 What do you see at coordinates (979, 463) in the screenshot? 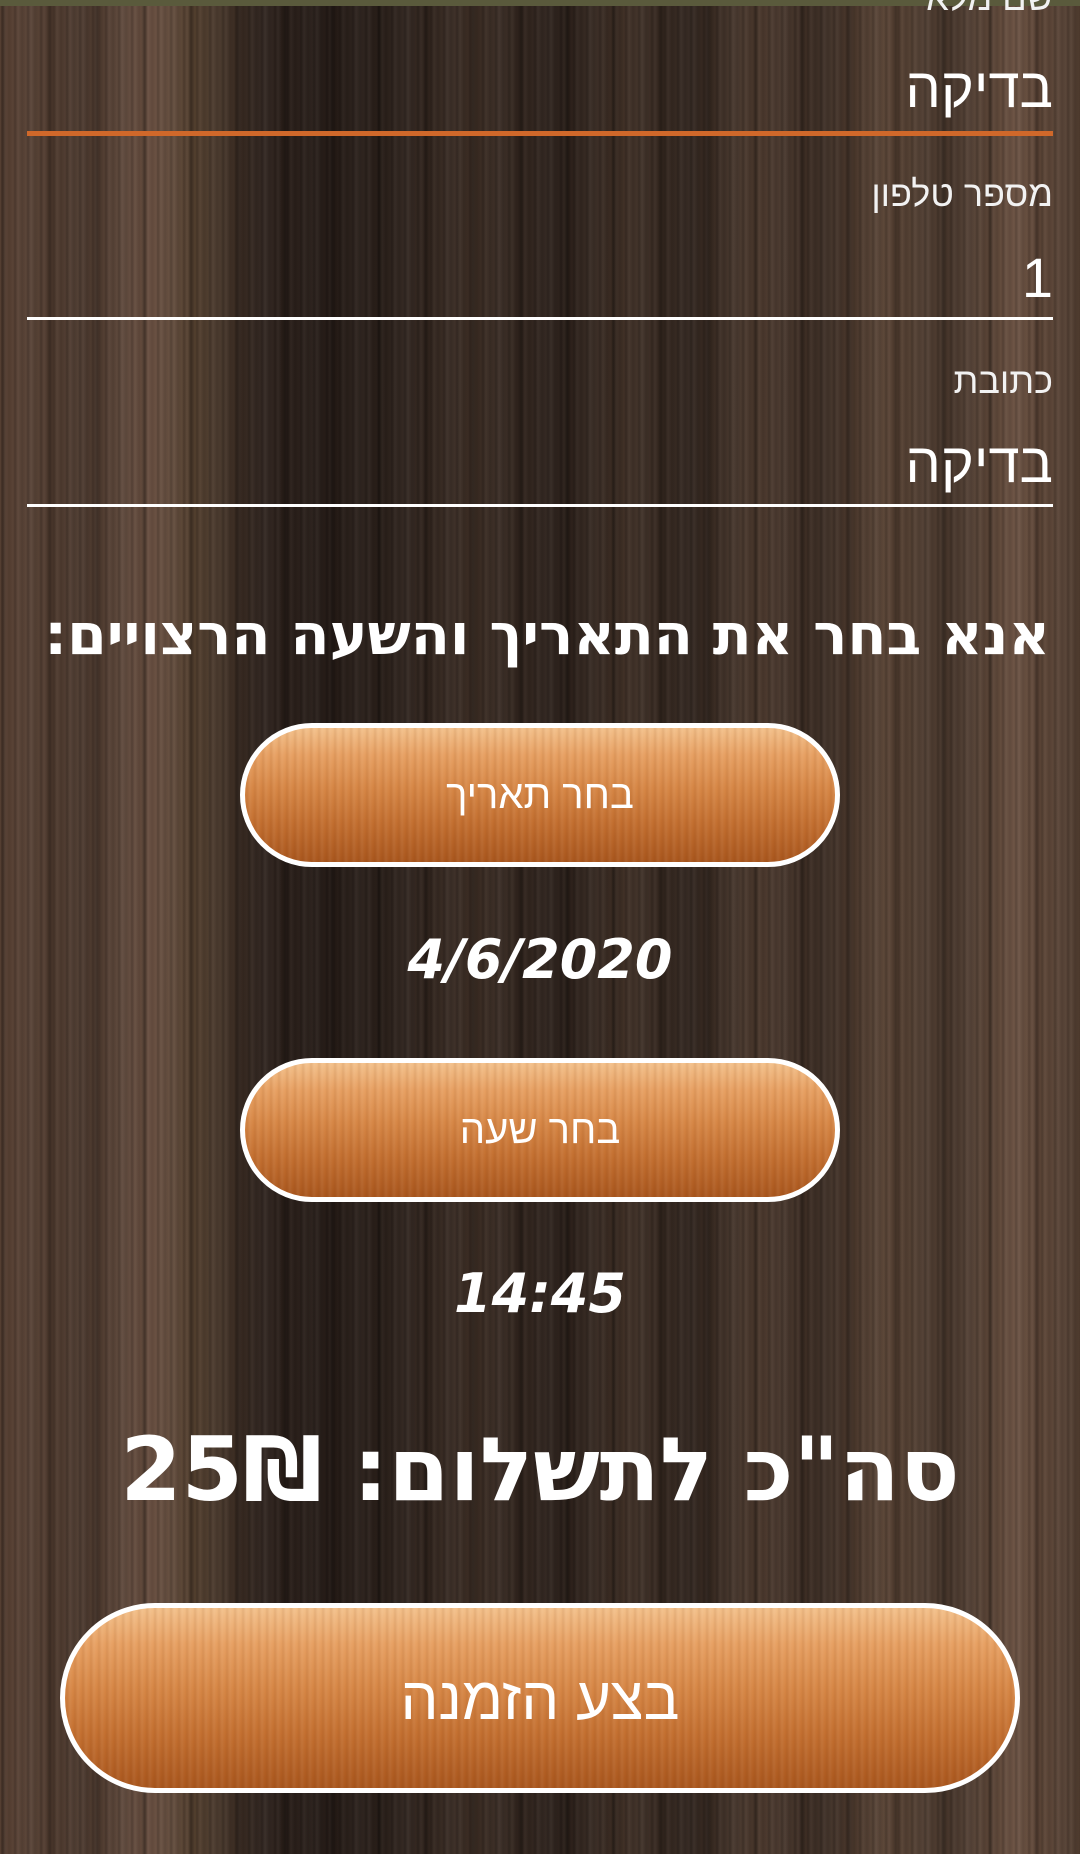
I see `address-field-value: בדיקה` at bounding box center [979, 463].